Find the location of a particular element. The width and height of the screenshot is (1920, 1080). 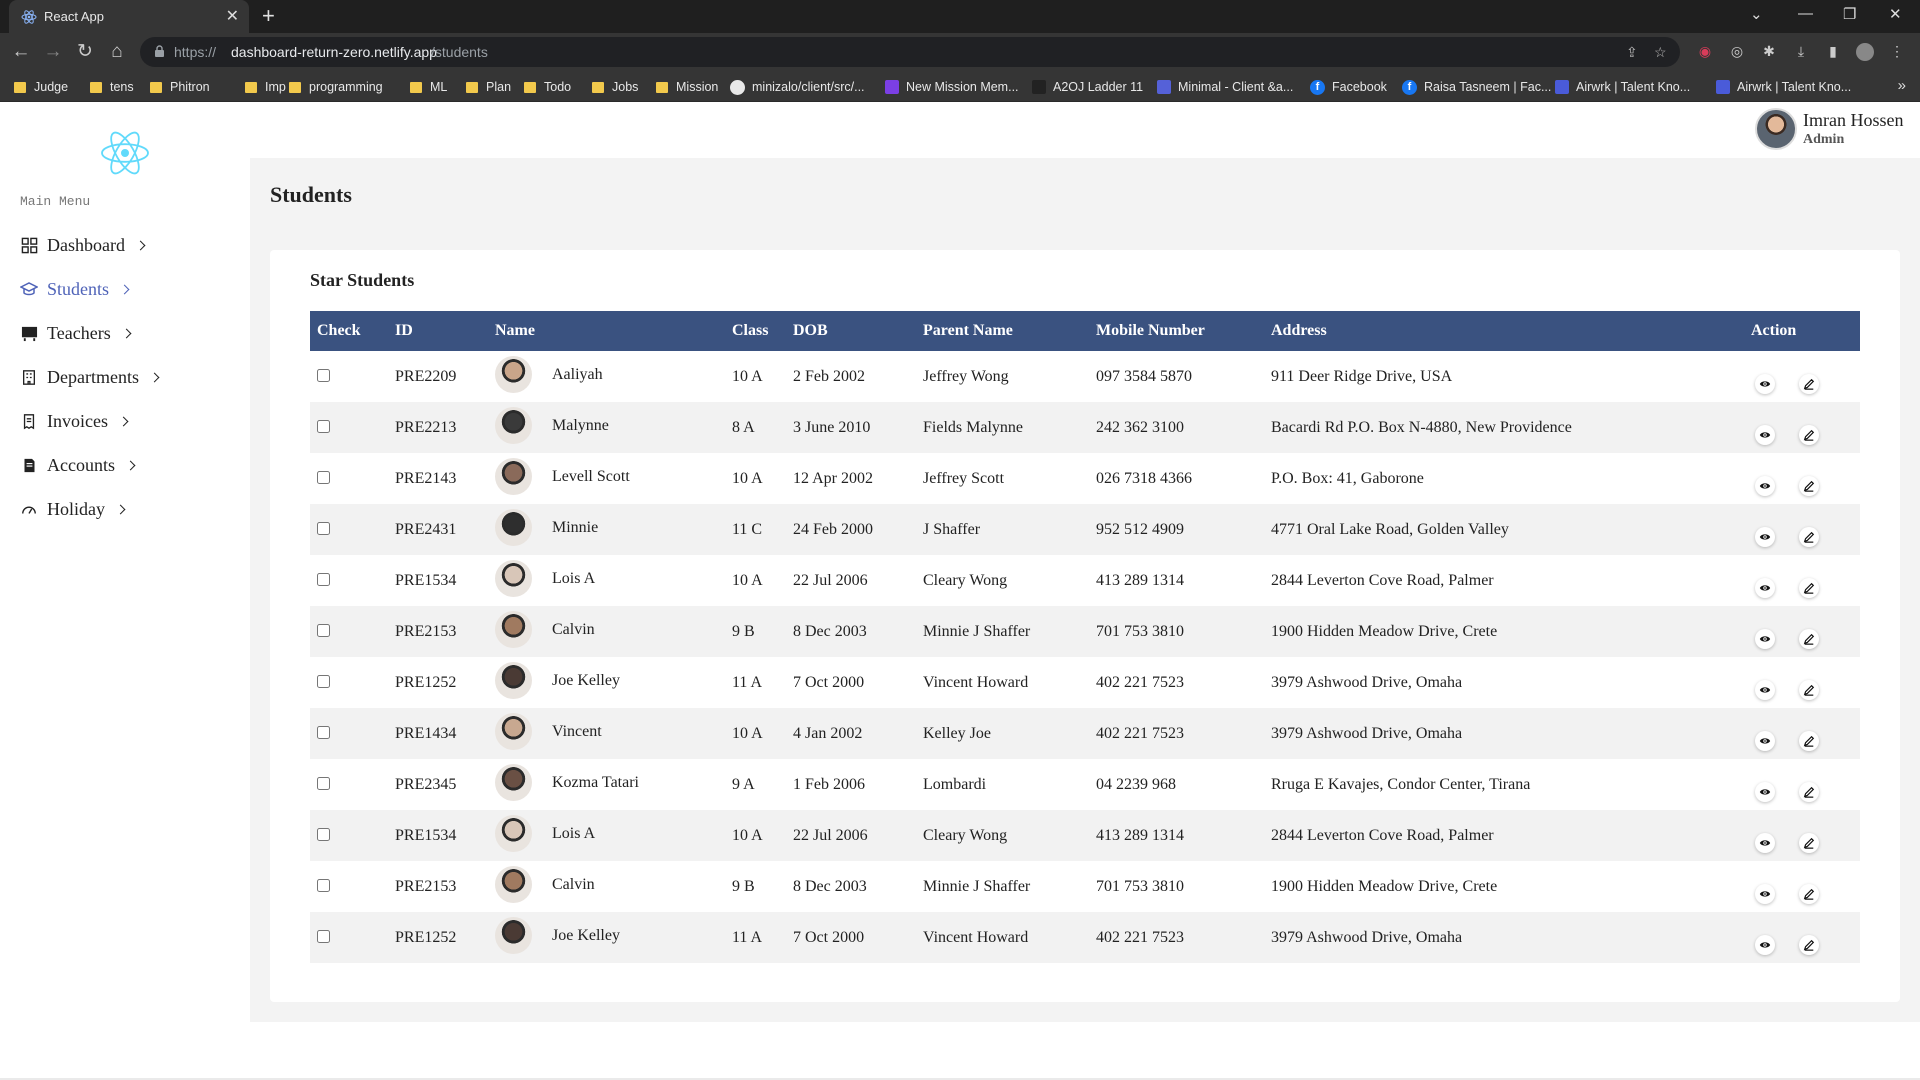

tab-search-icon: ⌄ is located at coordinates (1756, 14).